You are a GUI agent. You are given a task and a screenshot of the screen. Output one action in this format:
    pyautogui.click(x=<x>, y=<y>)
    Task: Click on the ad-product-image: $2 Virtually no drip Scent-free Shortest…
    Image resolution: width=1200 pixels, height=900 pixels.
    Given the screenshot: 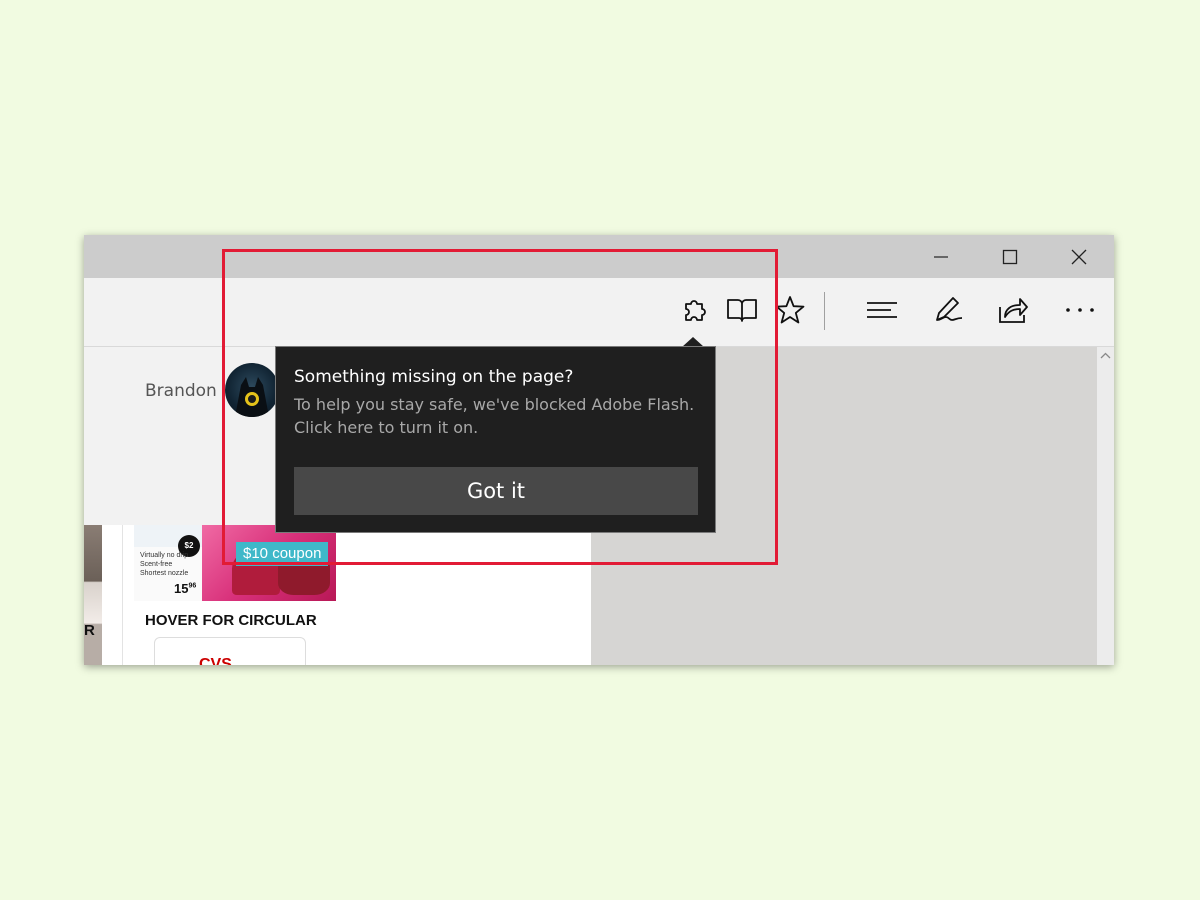 What is the action you would take?
    pyautogui.click(x=169, y=563)
    